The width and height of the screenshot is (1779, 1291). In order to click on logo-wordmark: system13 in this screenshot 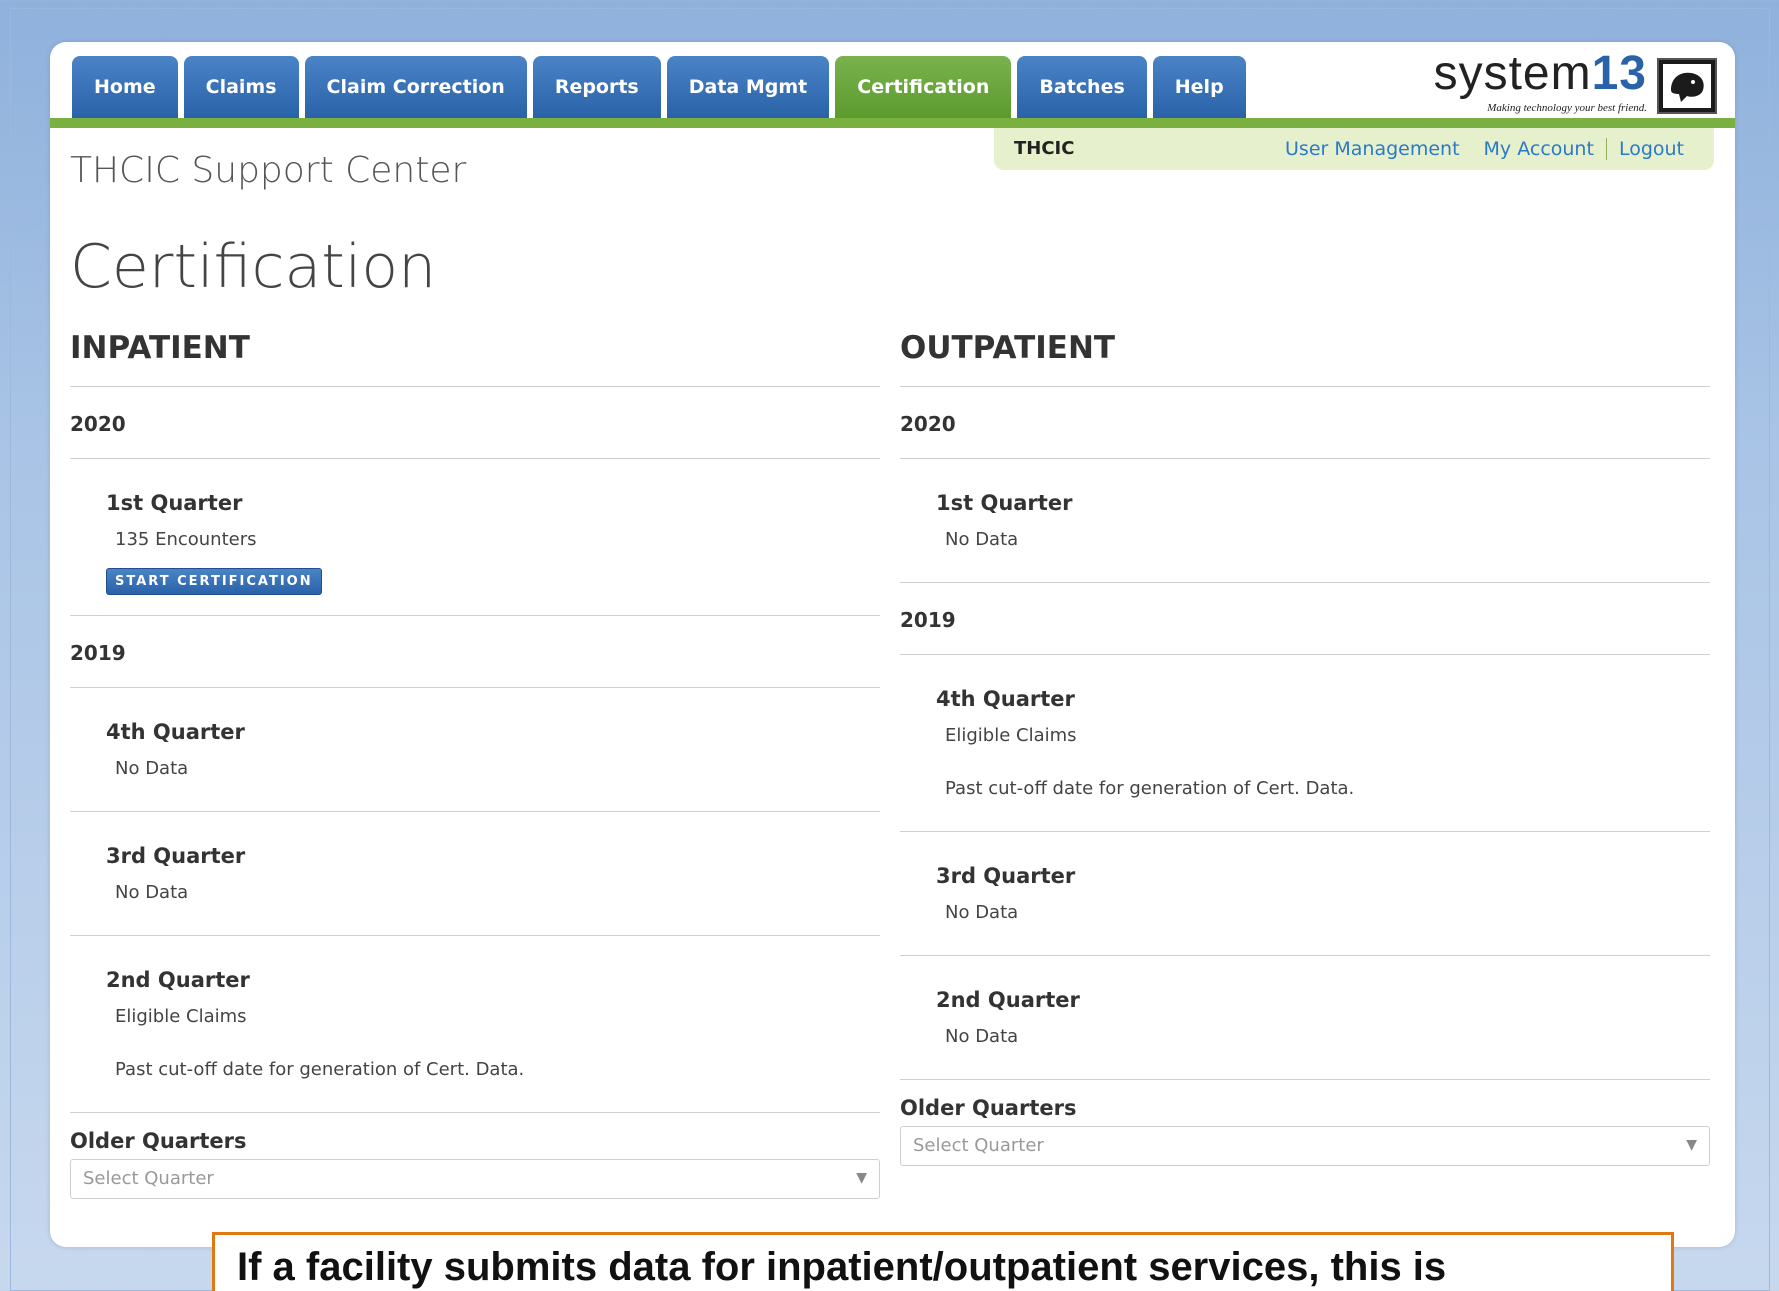, I will do `click(1540, 73)`.